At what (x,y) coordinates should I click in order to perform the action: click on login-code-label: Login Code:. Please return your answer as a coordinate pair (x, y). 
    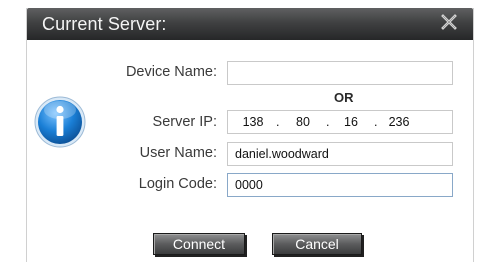
    Looking at the image, I should click on (177, 184).